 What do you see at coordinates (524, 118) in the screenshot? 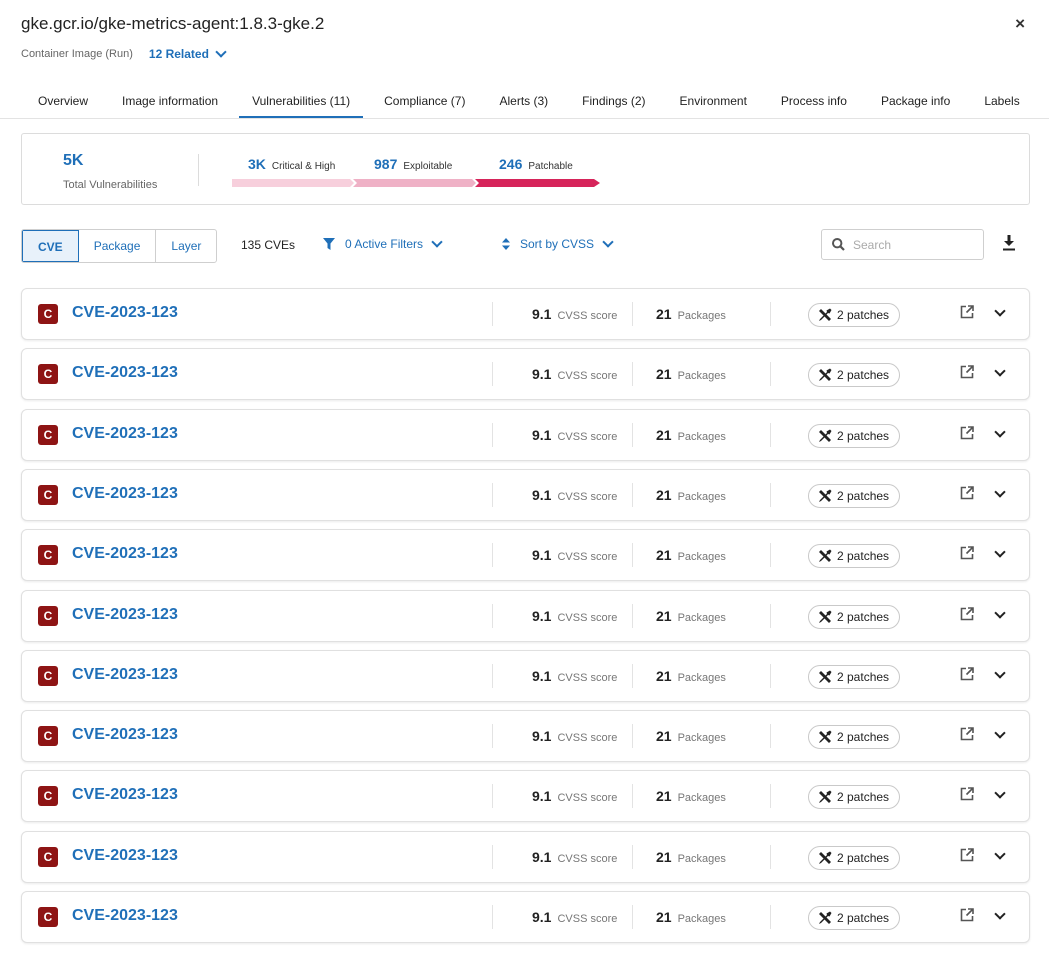
I see `tab-divider` at bounding box center [524, 118].